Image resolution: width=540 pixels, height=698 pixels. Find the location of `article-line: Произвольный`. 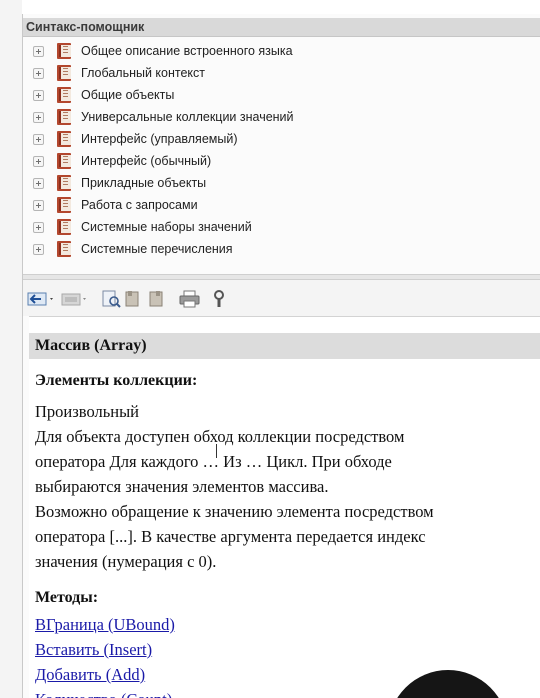

article-line: Произвольный is located at coordinates (87, 411).